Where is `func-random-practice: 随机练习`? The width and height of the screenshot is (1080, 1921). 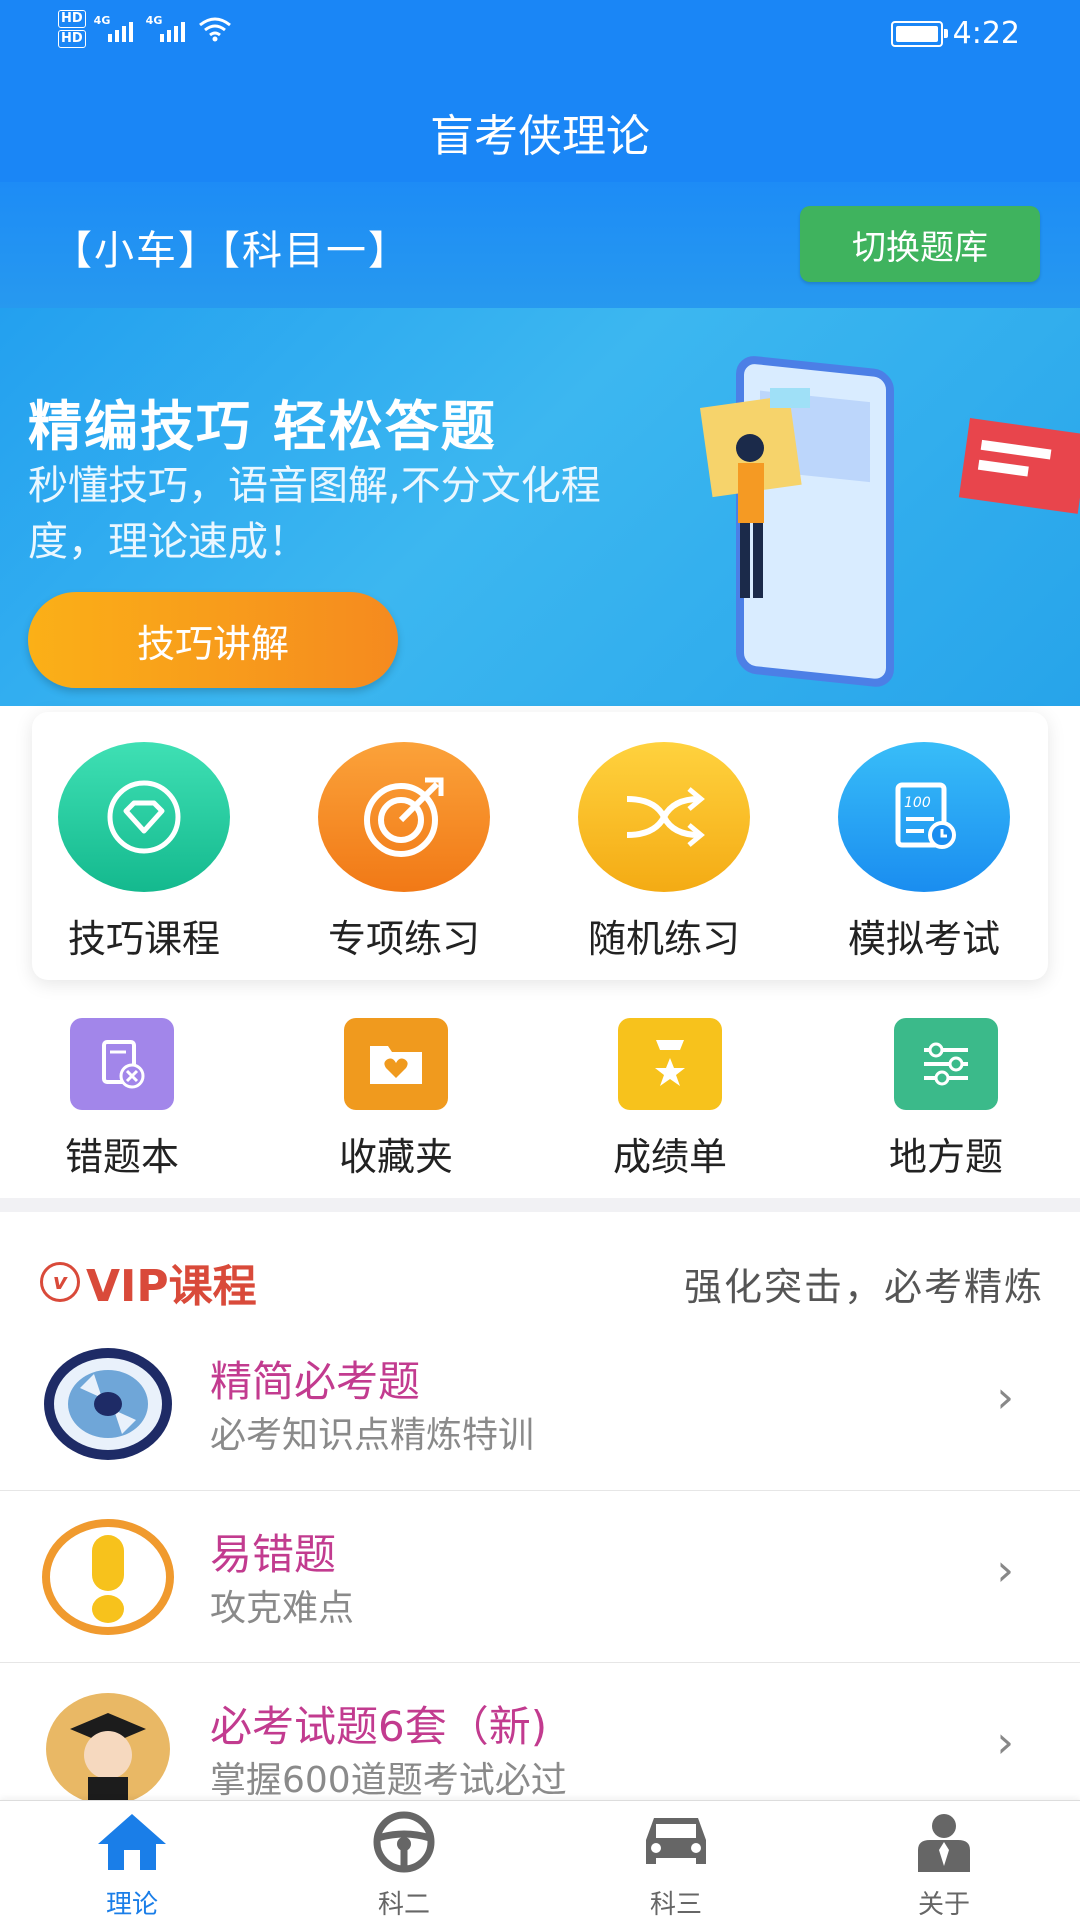 func-random-practice: 随机练习 is located at coordinates (664, 852).